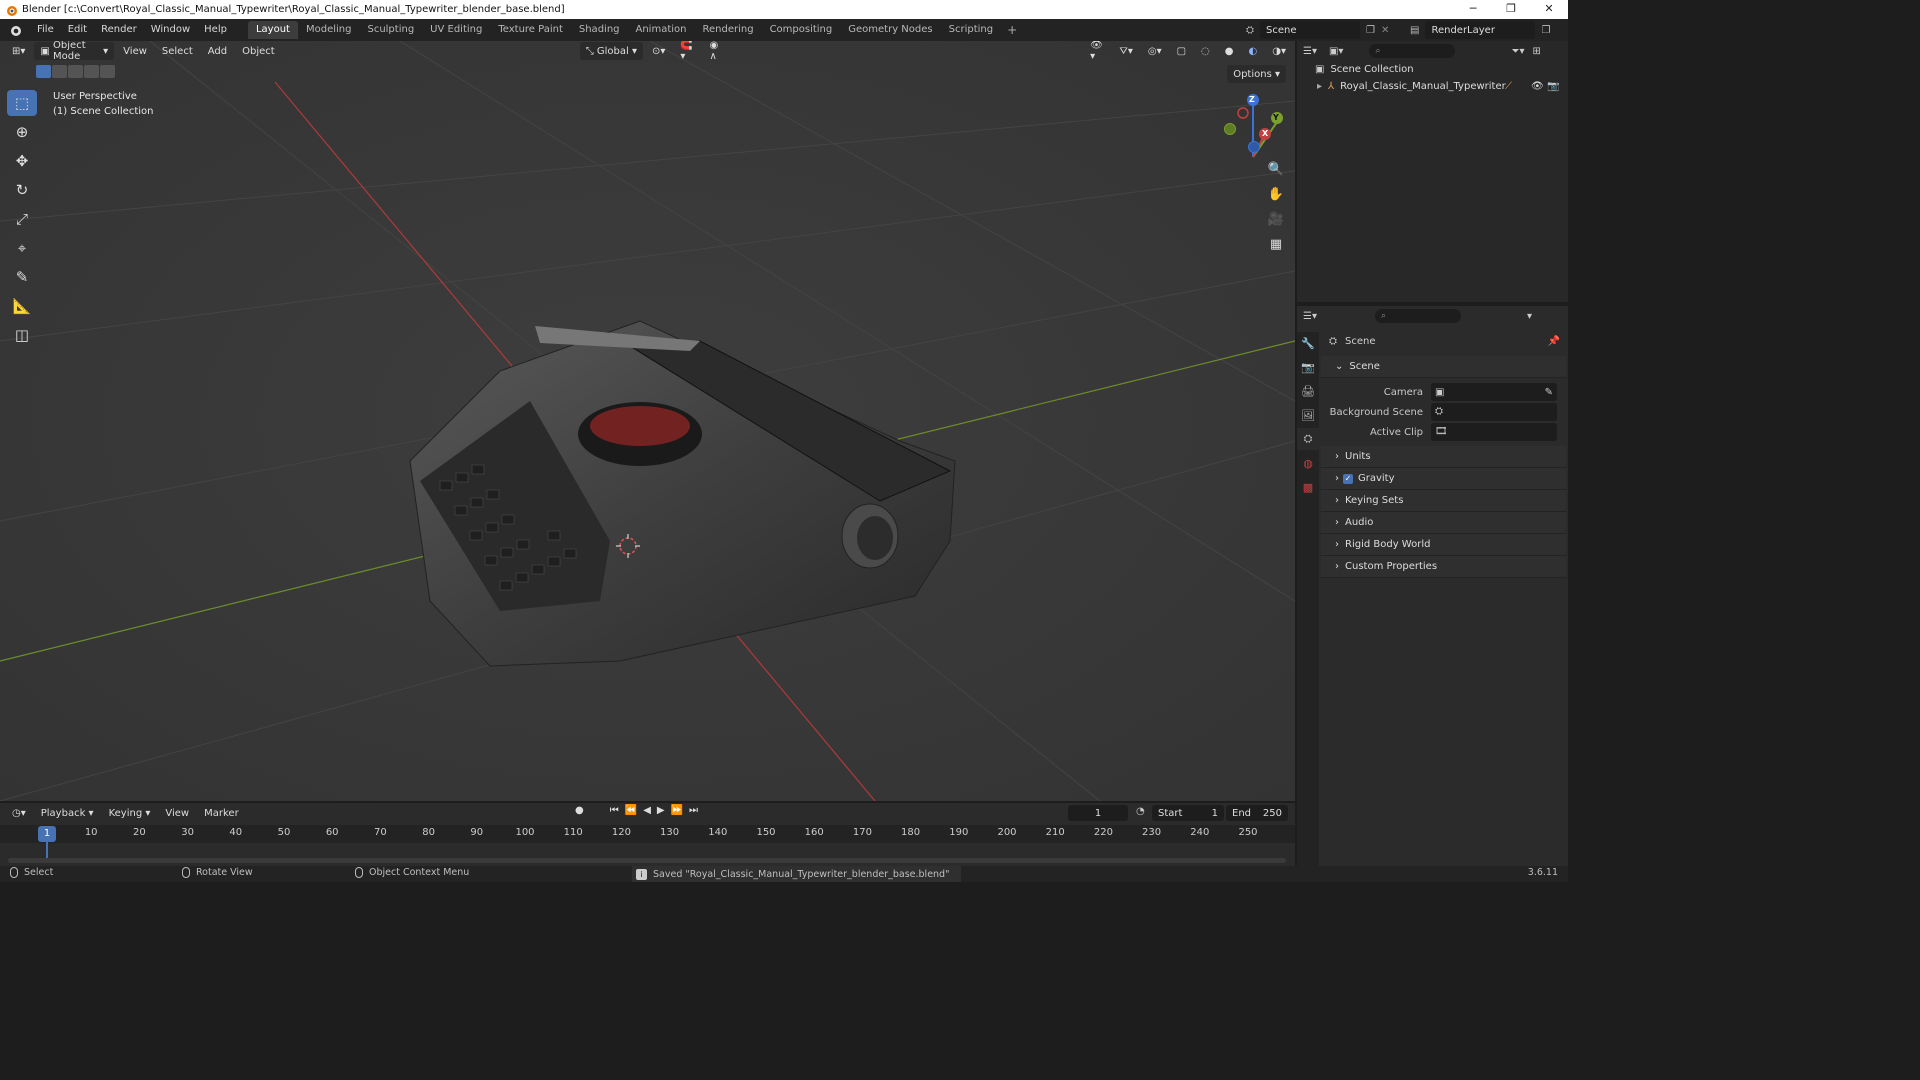 The image size is (1920, 1080). What do you see at coordinates (1279, 51) in the screenshot?
I see `shading-rendered-icon: ◑▾` at bounding box center [1279, 51].